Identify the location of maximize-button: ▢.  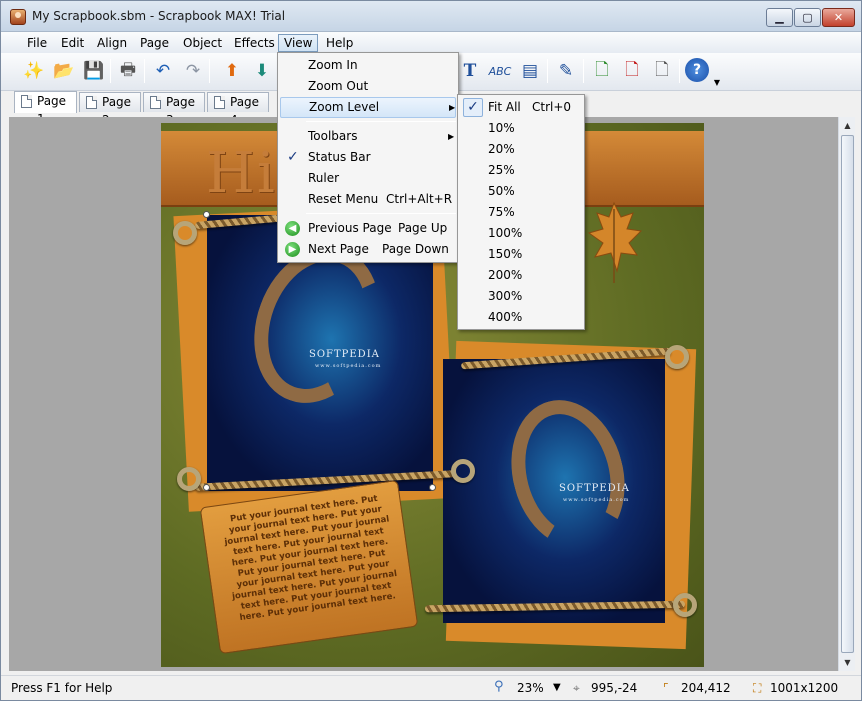
(807, 17).